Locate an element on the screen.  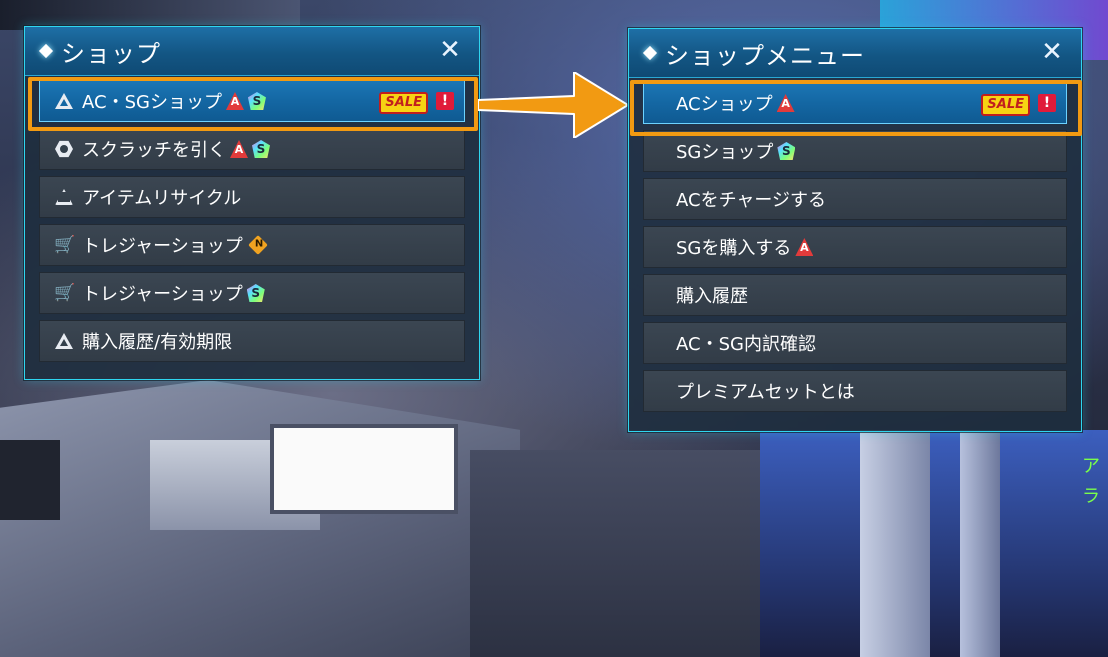
history-triangle-icon is located at coordinates (64, 341).